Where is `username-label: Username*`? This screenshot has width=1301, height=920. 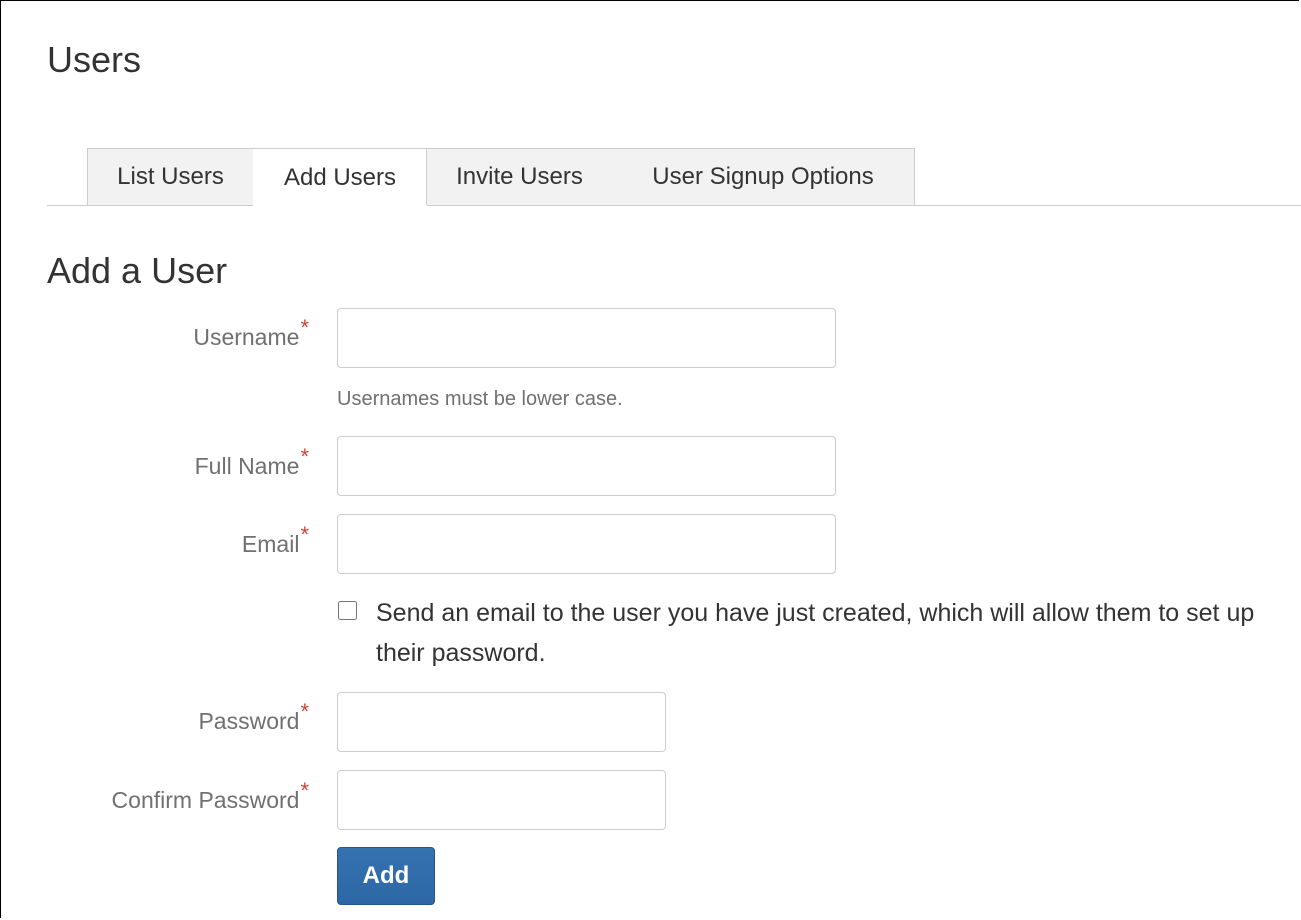
username-label: Username* is located at coordinates (251, 334).